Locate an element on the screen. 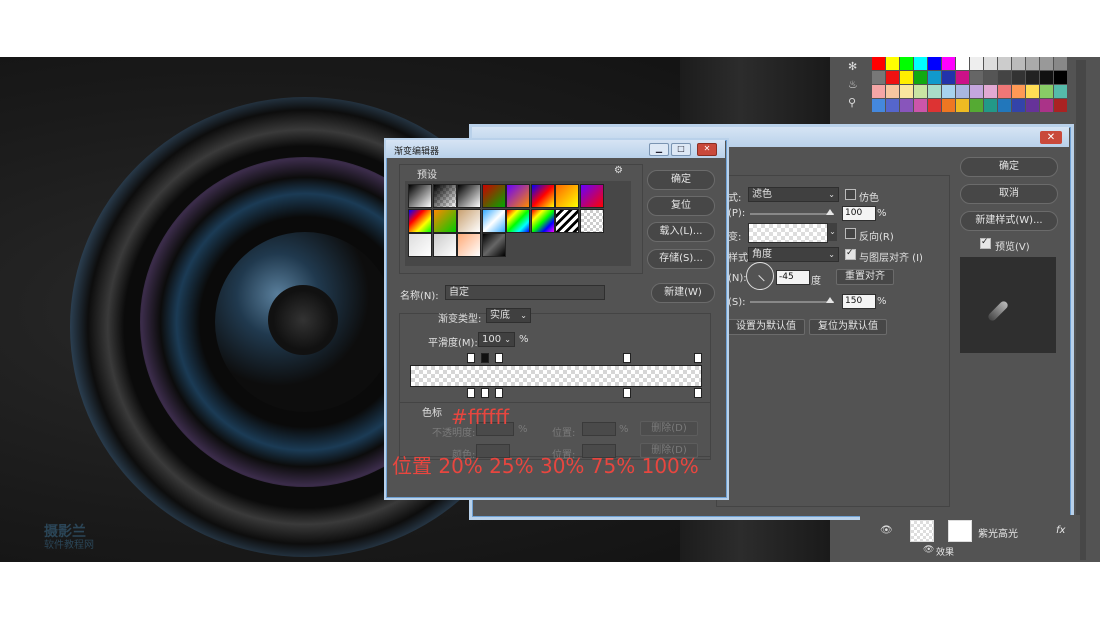 The image size is (1100, 619). opacity-stops-track is located at coordinates (556, 358).